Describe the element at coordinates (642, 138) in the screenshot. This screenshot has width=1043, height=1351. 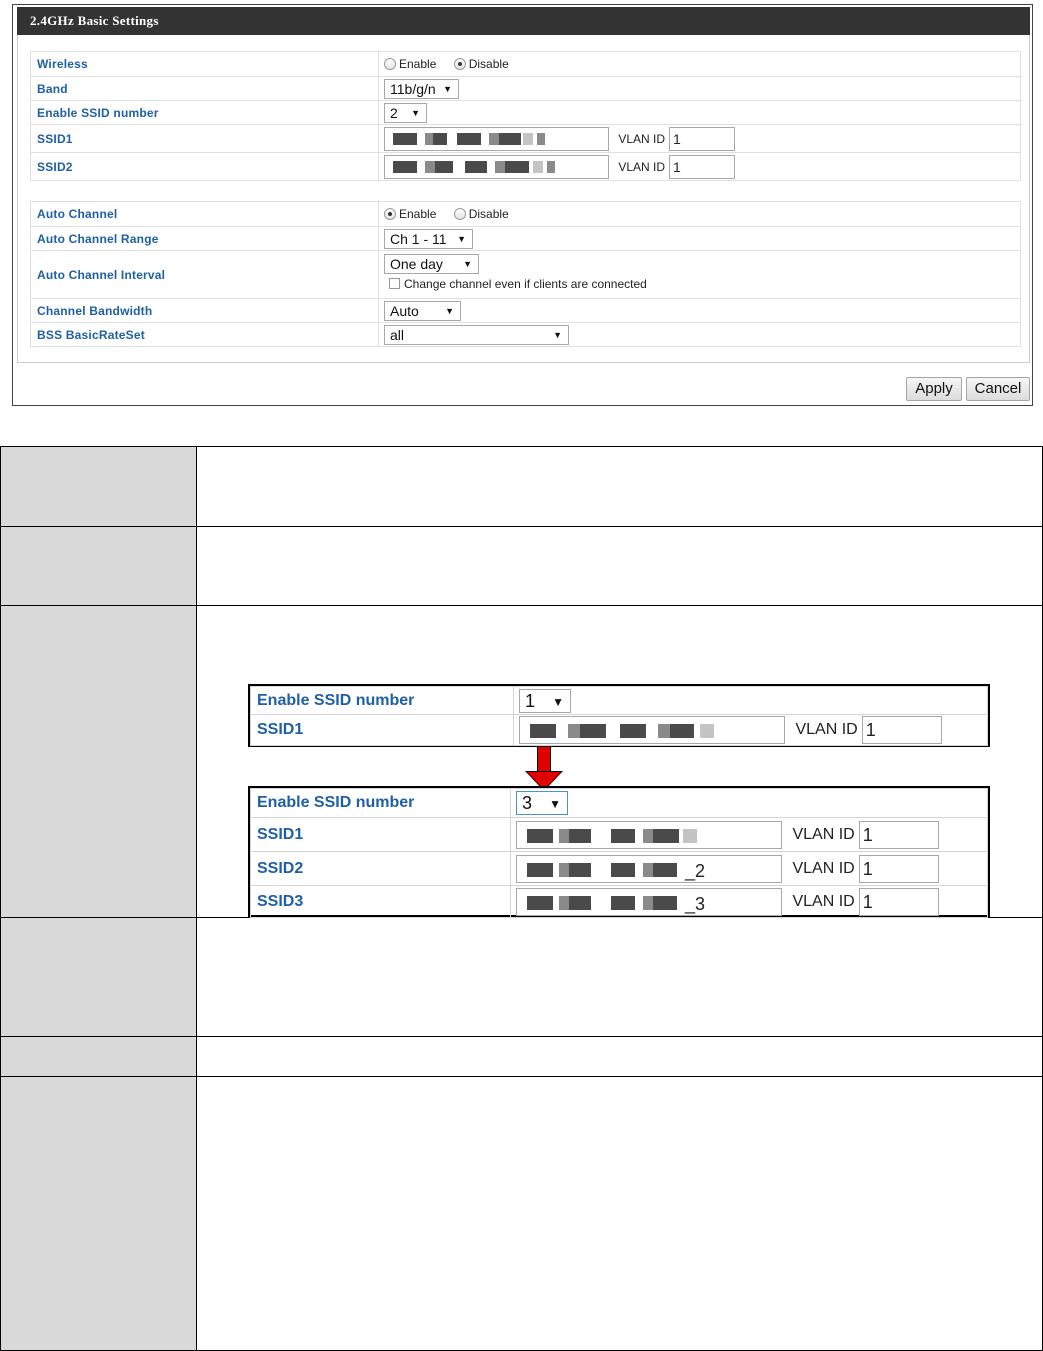
I see `ssid1-vlan-label: VLAN ID` at that location.